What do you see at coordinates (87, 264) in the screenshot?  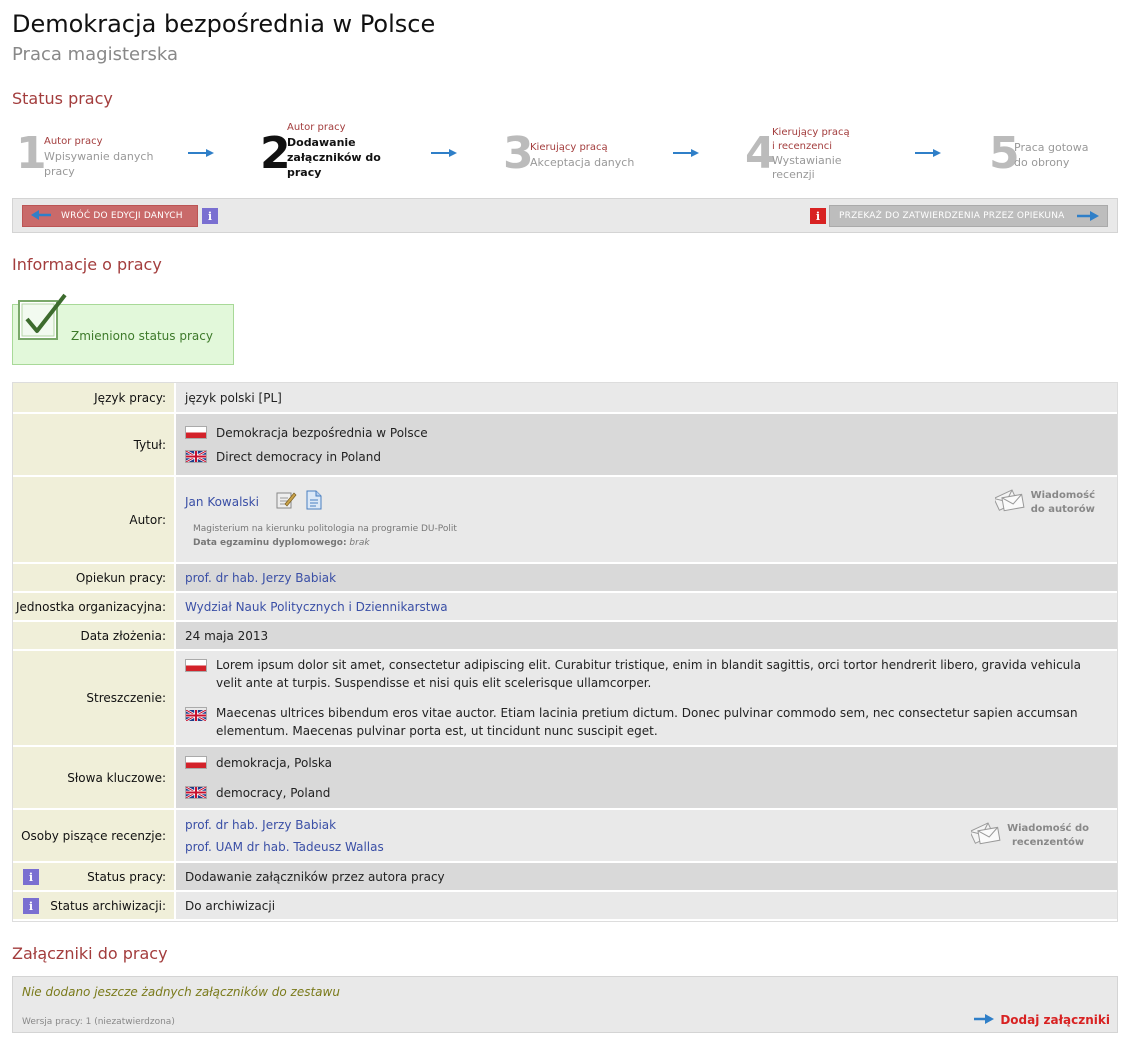 I see `section-title-info: Informacje o pracy` at bounding box center [87, 264].